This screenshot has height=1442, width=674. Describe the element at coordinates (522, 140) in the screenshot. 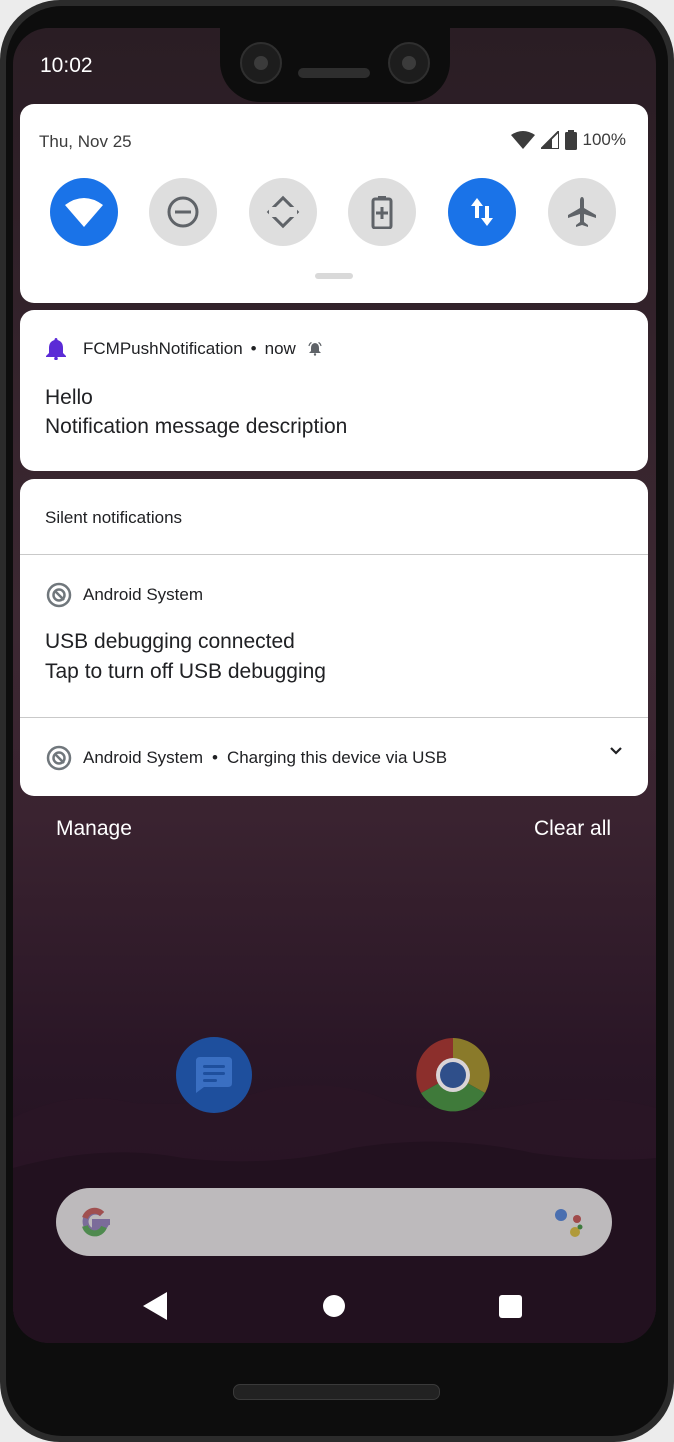

I see `wifi-signal-icon` at that location.